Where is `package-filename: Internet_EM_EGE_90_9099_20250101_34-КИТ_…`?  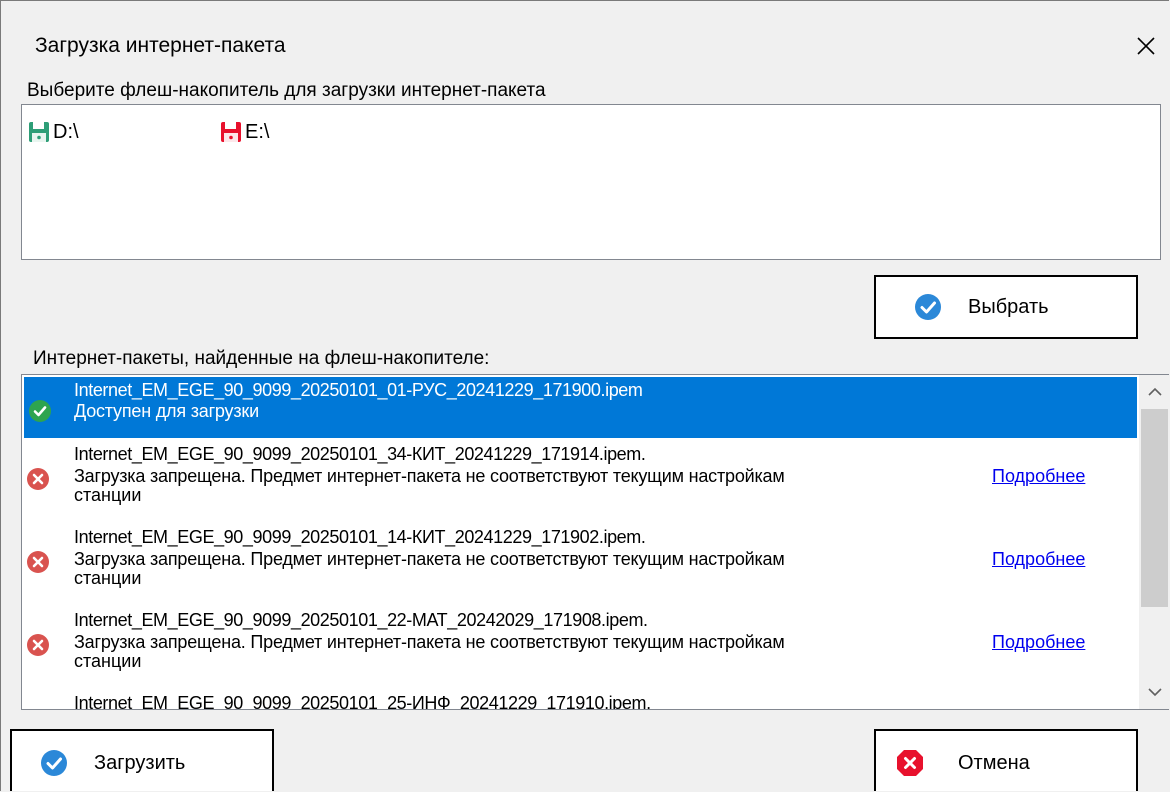
package-filename: Internet_EM_EGE_90_9099_20250101_34-КИТ_… is located at coordinates (360, 454).